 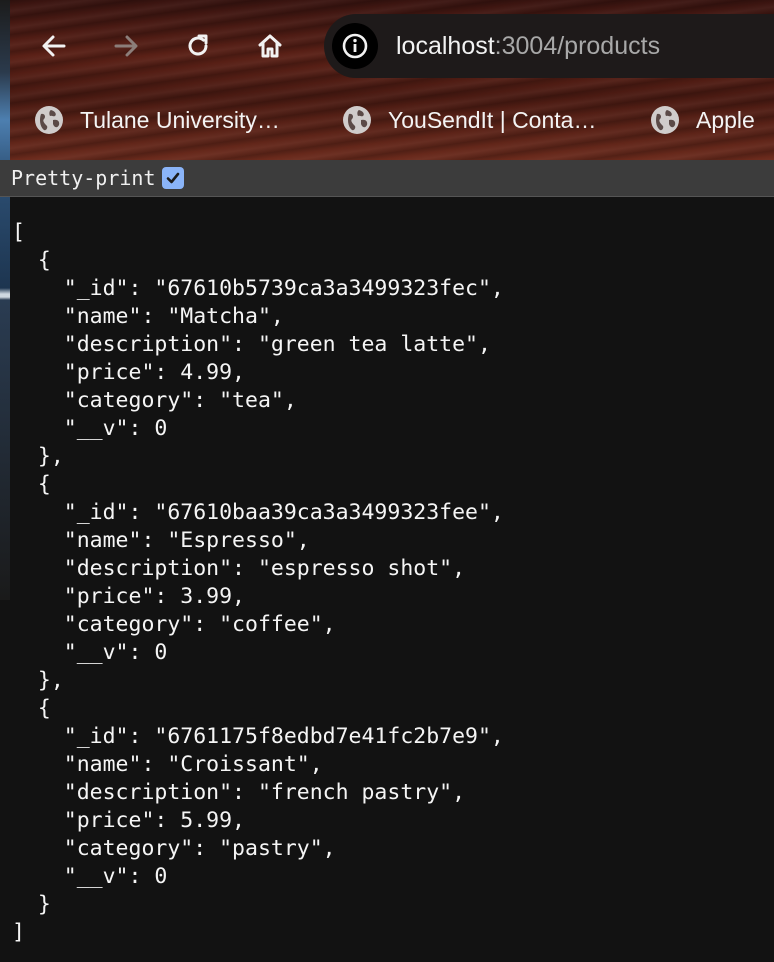 I want to click on json-line: "category": "coffee",, so click(x=174, y=624).